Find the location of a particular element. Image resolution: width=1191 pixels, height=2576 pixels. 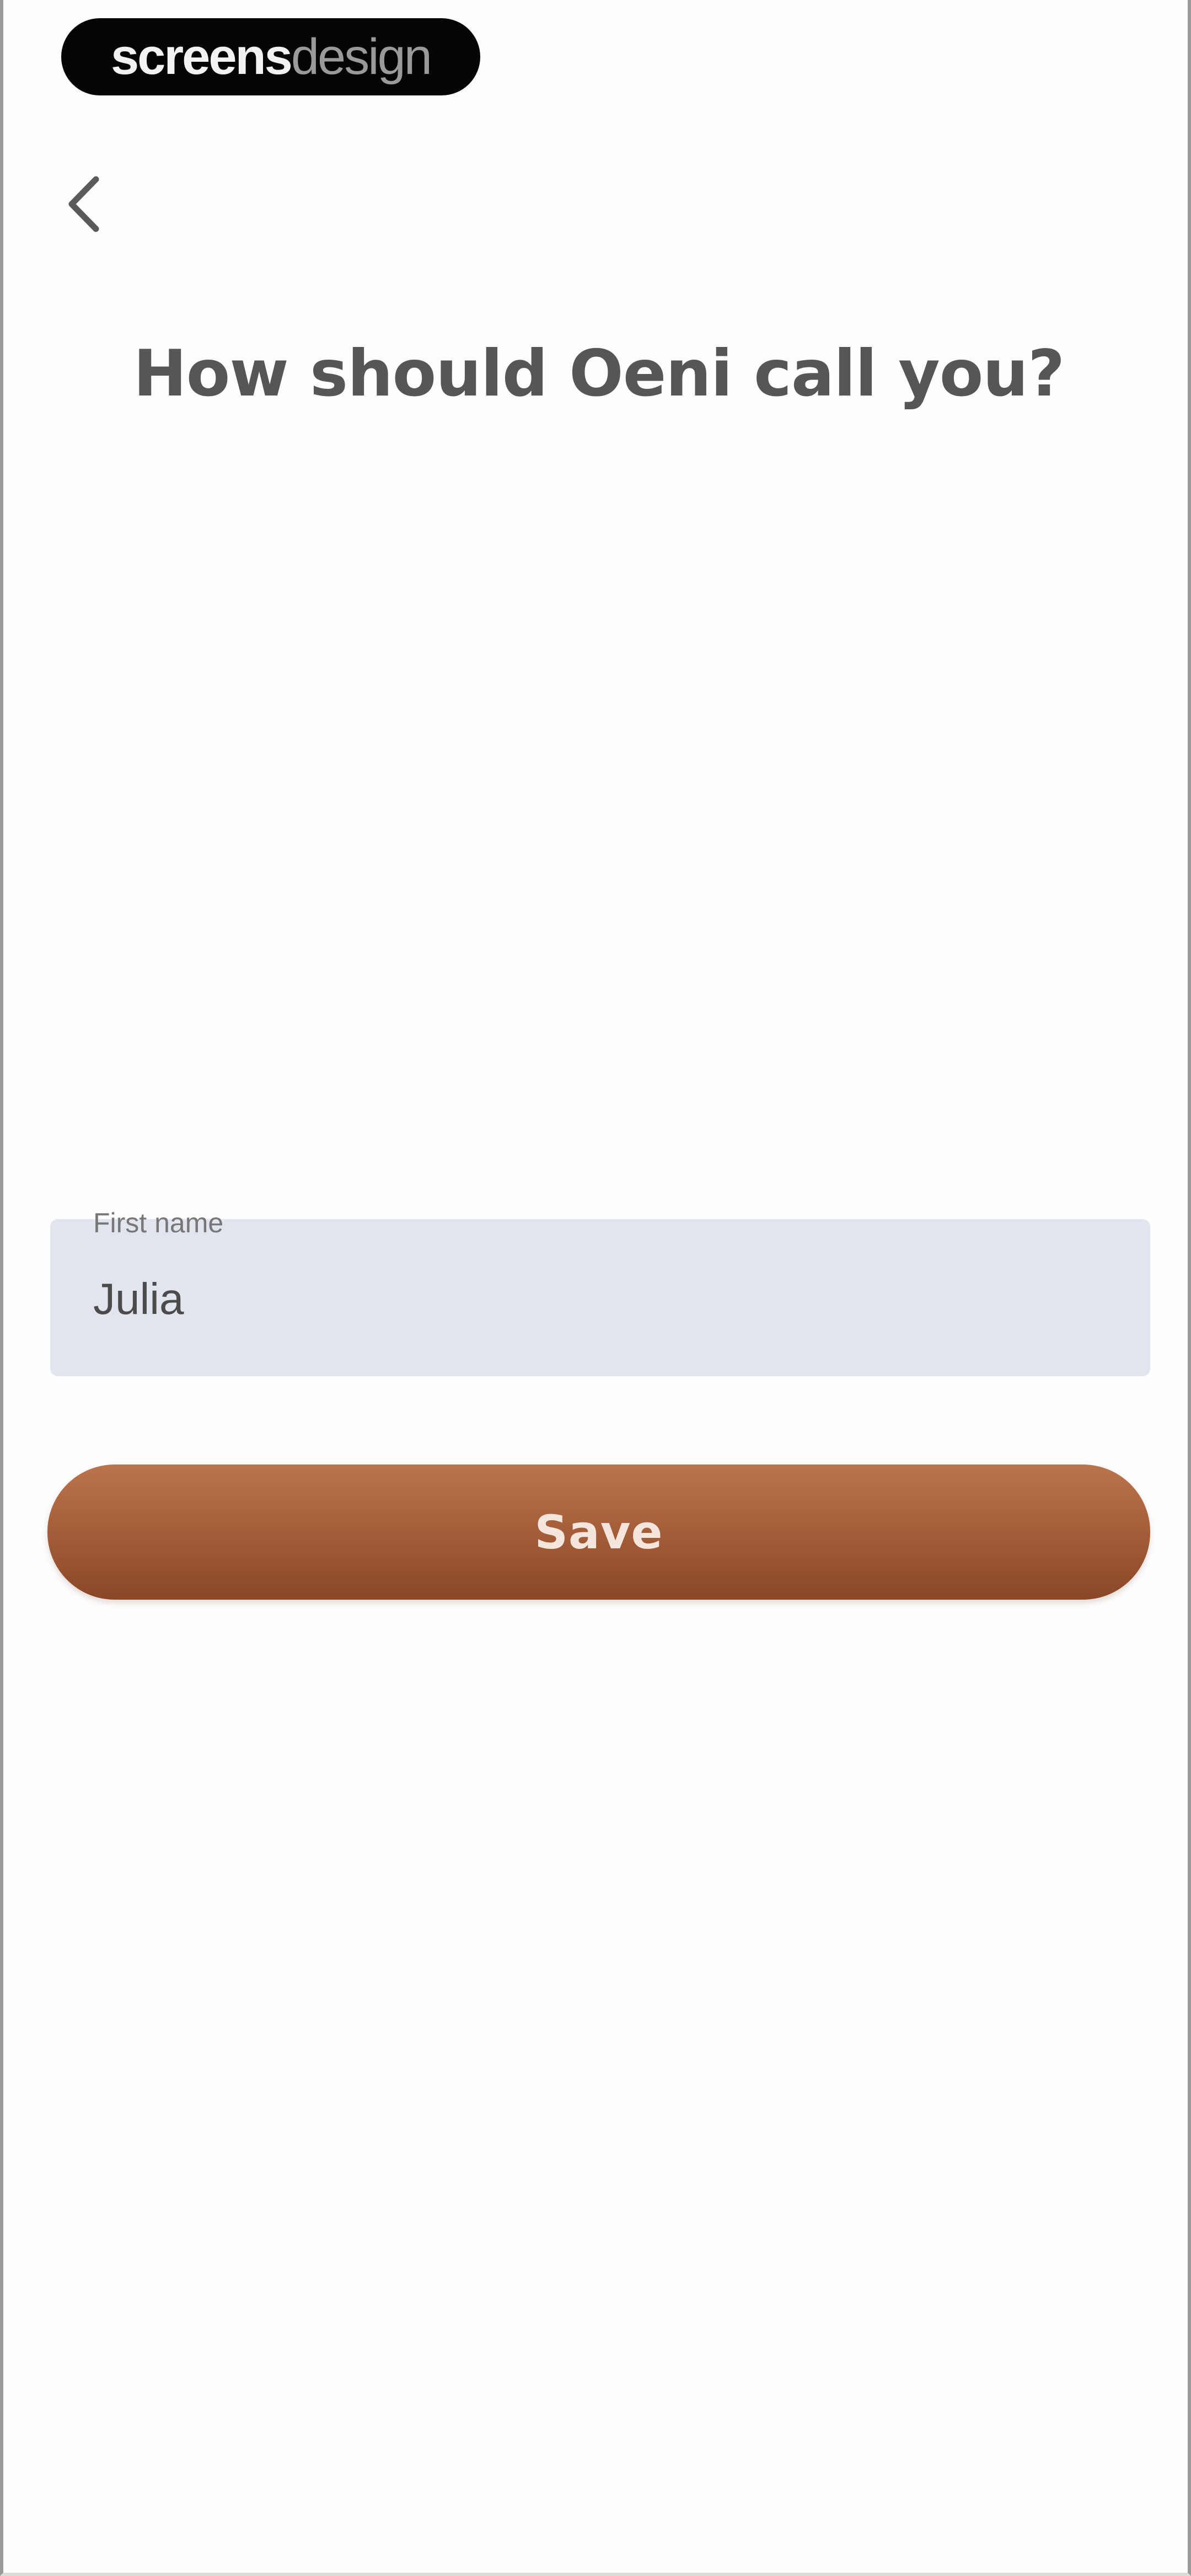

first-name-input is located at coordinates (589, 1299).